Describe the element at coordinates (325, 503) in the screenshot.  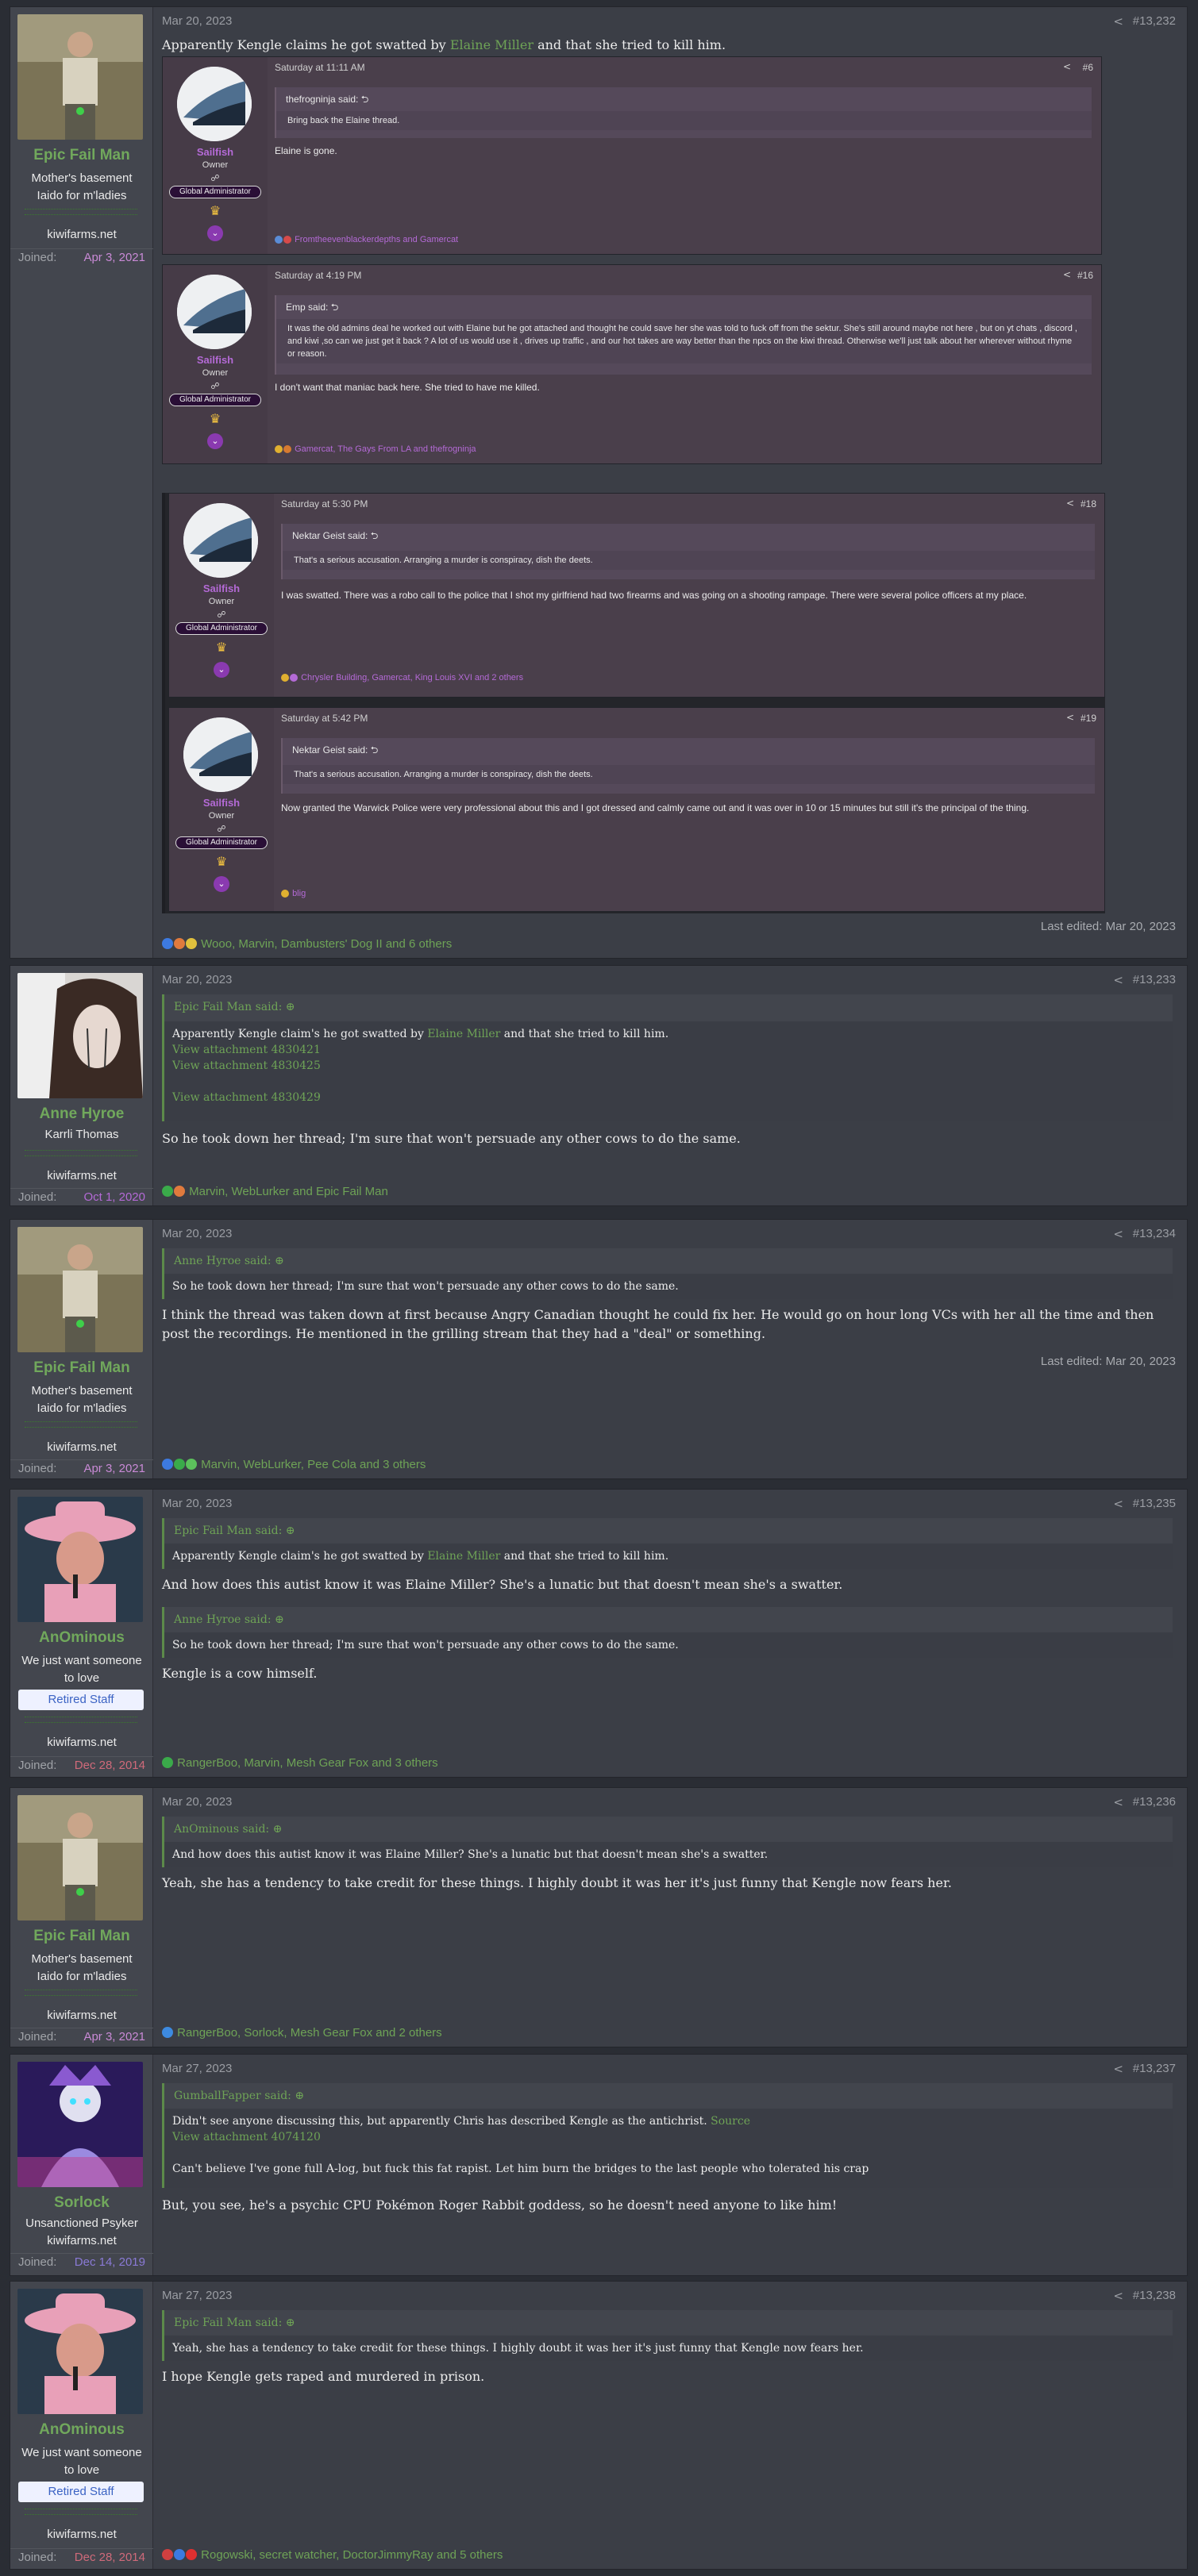
I see `embed-date: Saturday at 5:30 PM` at that location.